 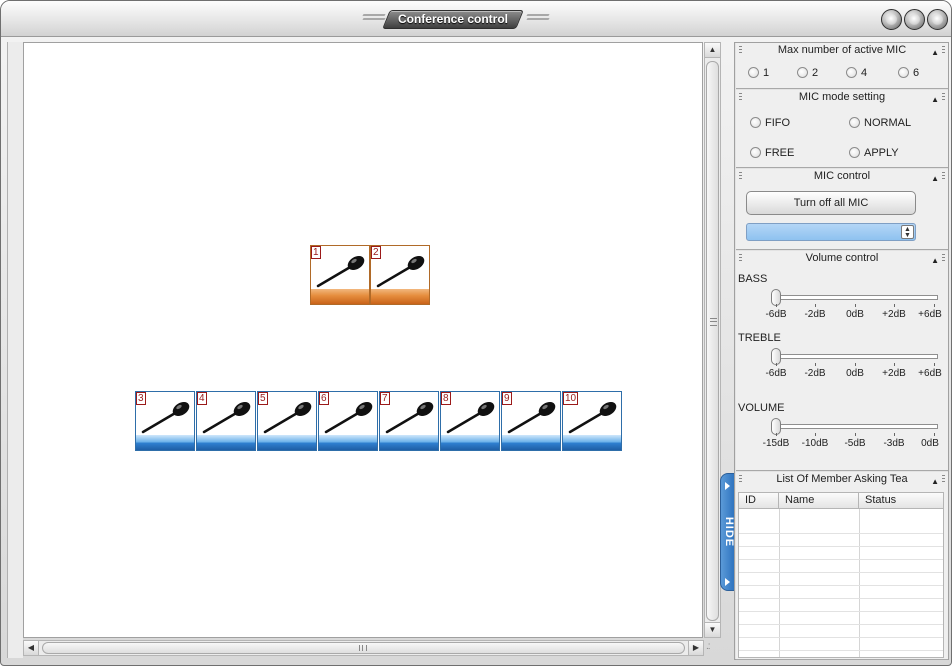 What do you see at coordinates (592, 421) in the screenshot?
I see `mic-tile-10: 10` at bounding box center [592, 421].